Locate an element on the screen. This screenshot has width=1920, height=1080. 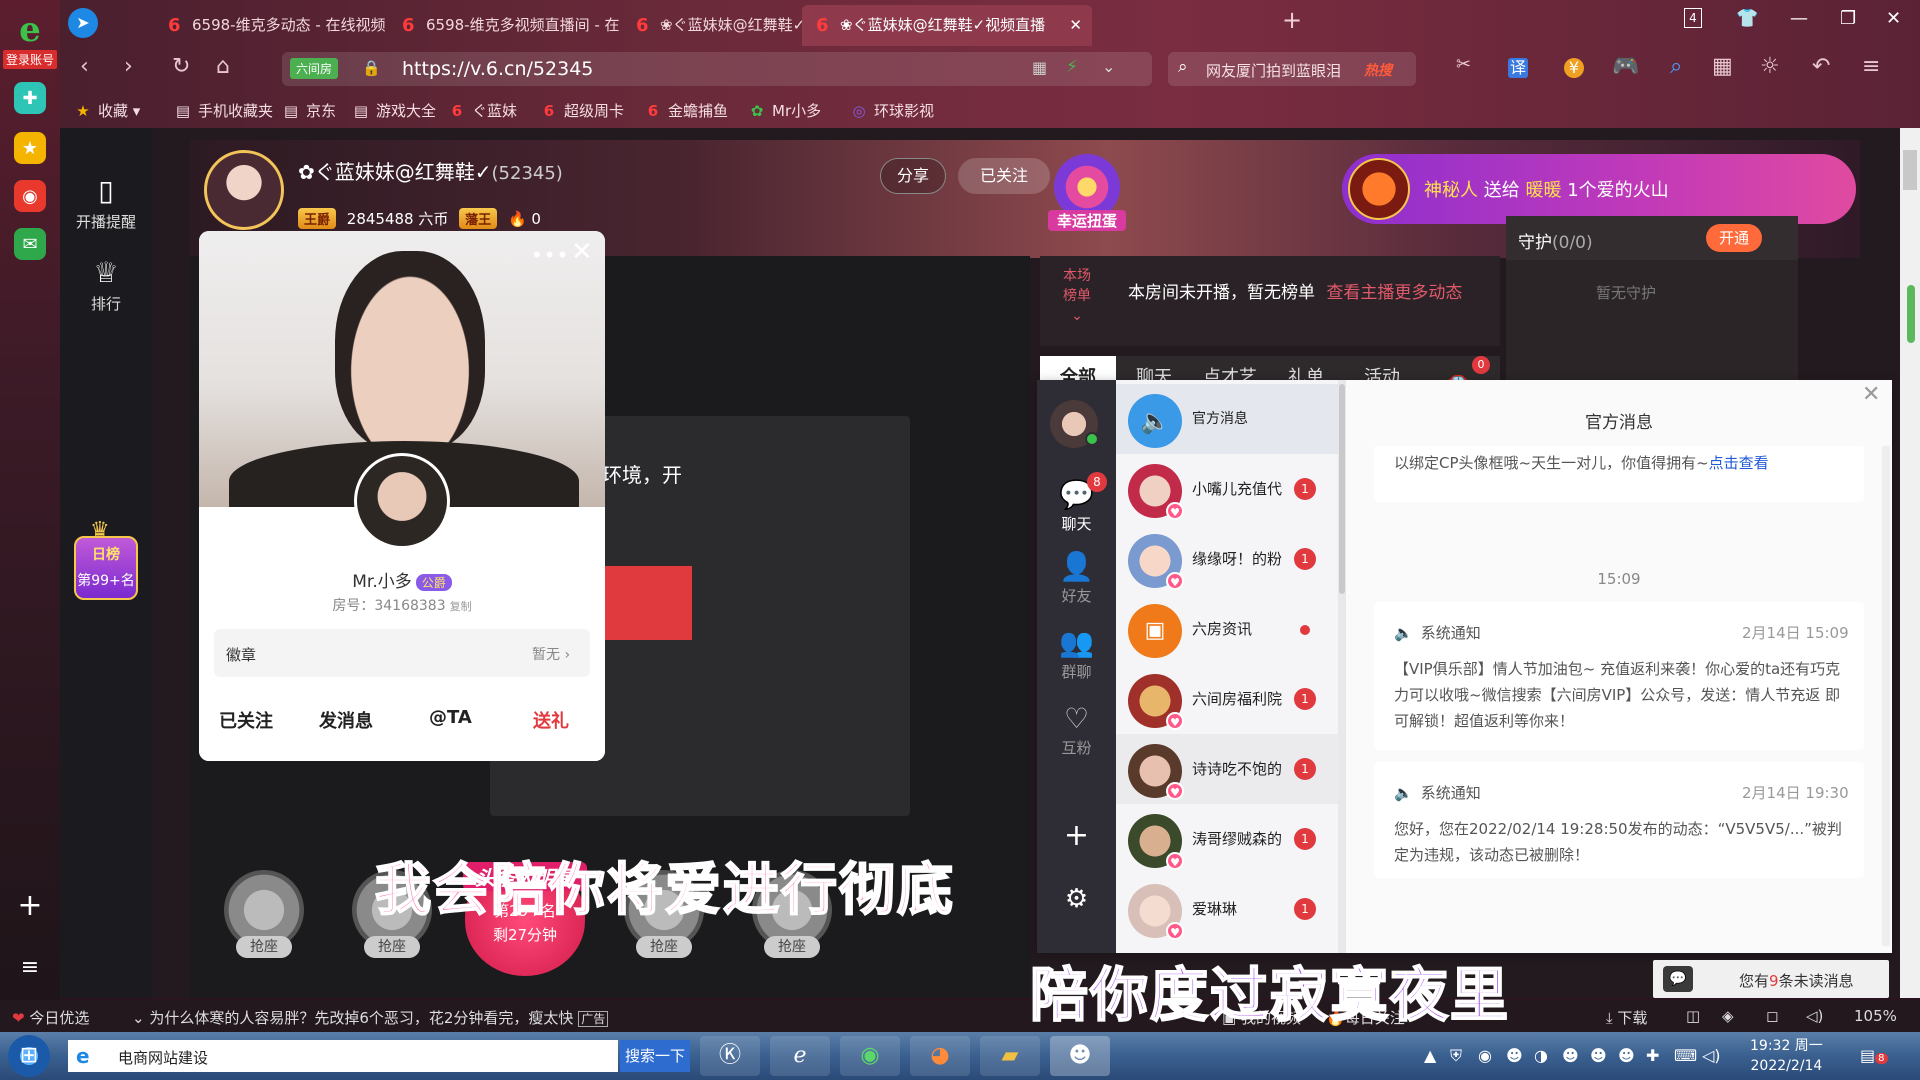
lucky-egg: 幸运扭蛋 is located at coordinates (1087, 196).